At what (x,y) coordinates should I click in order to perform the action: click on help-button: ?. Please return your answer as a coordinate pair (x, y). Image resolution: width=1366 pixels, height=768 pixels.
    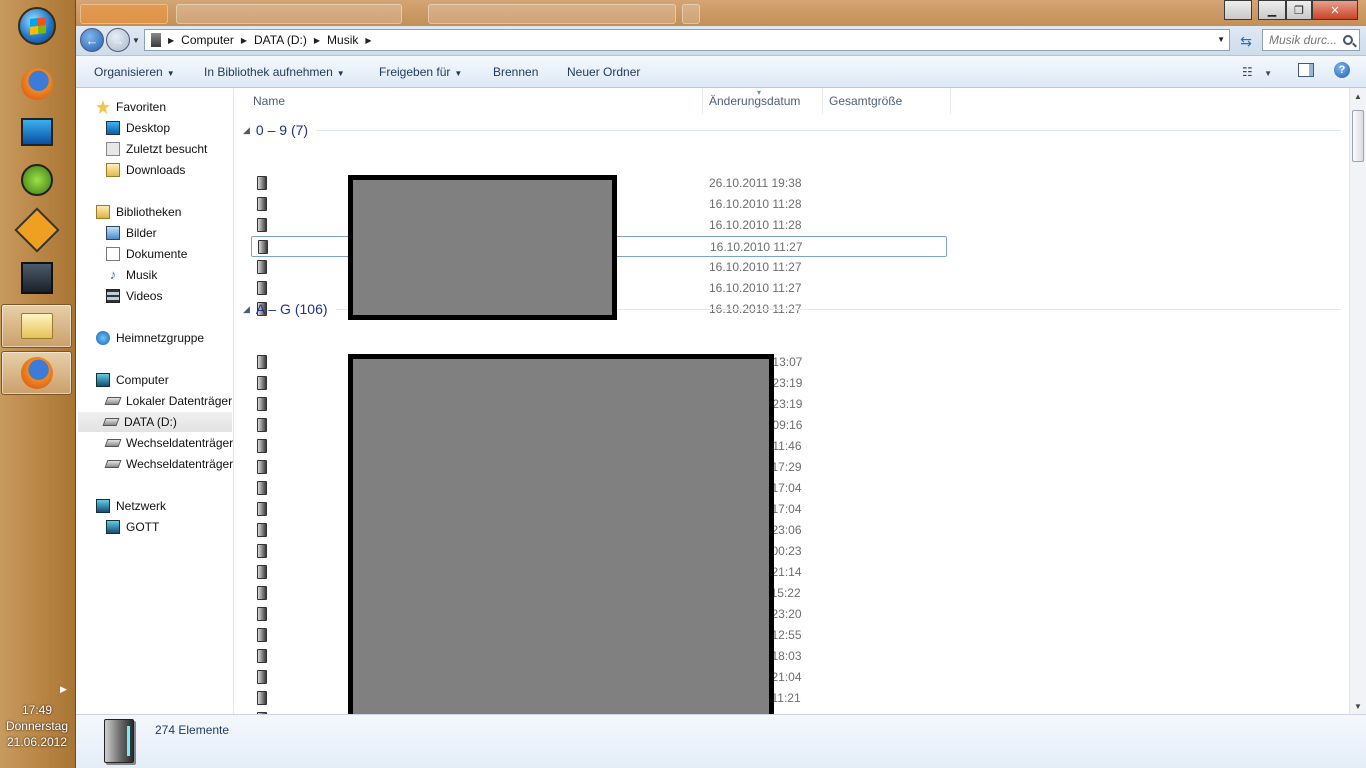
    Looking at the image, I should click on (1342, 70).